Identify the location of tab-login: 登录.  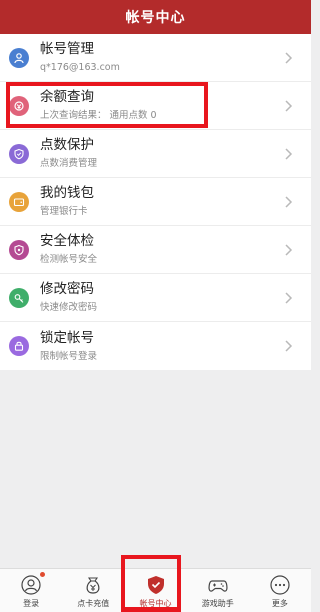
(31, 590).